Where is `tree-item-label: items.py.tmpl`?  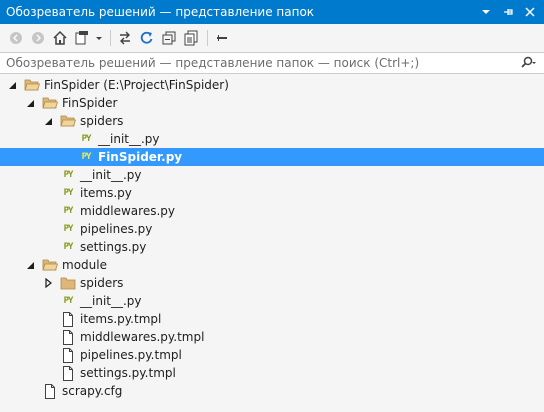
tree-item-label: items.py.tmpl is located at coordinates (121, 319).